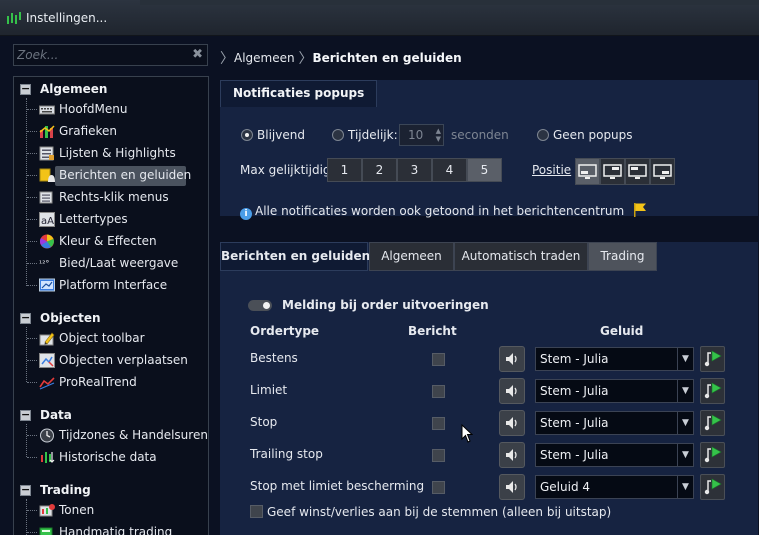 The width and height of the screenshot is (759, 535). Describe the element at coordinates (421, 135) in the screenshot. I see `duration-spinner: 10 ▲ ▼` at that location.